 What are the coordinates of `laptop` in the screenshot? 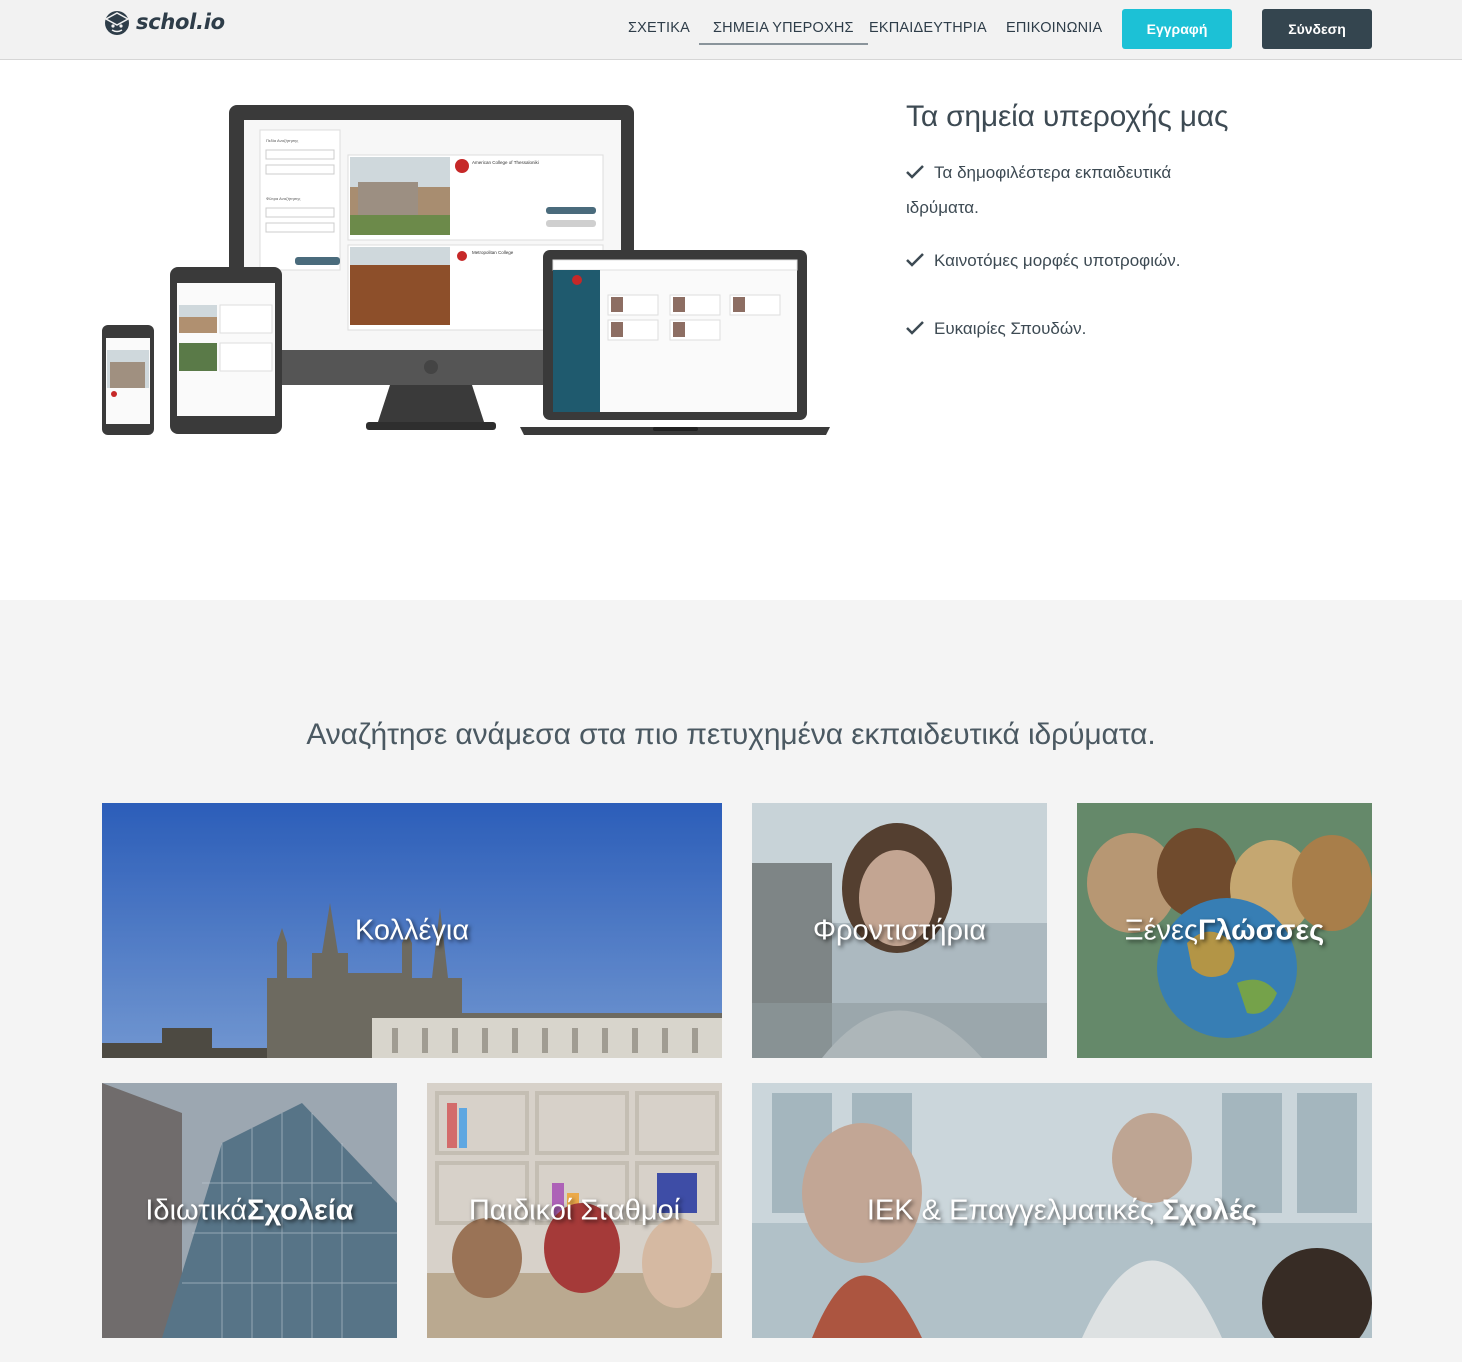 It's located at (675, 342).